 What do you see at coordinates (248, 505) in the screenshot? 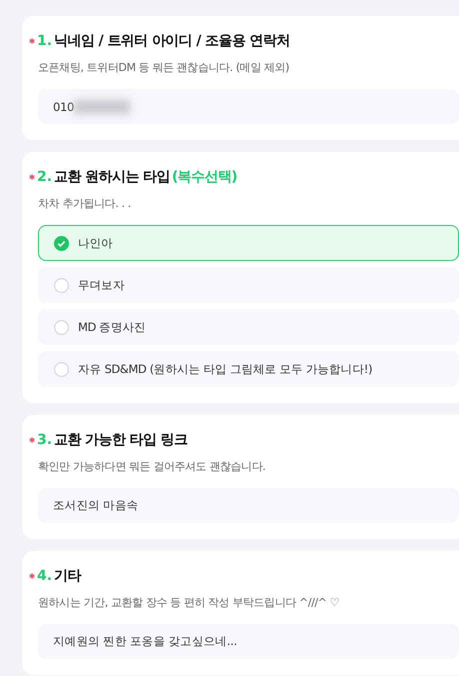
I see `answer-field: 조서진의 마음속` at bounding box center [248, 505].